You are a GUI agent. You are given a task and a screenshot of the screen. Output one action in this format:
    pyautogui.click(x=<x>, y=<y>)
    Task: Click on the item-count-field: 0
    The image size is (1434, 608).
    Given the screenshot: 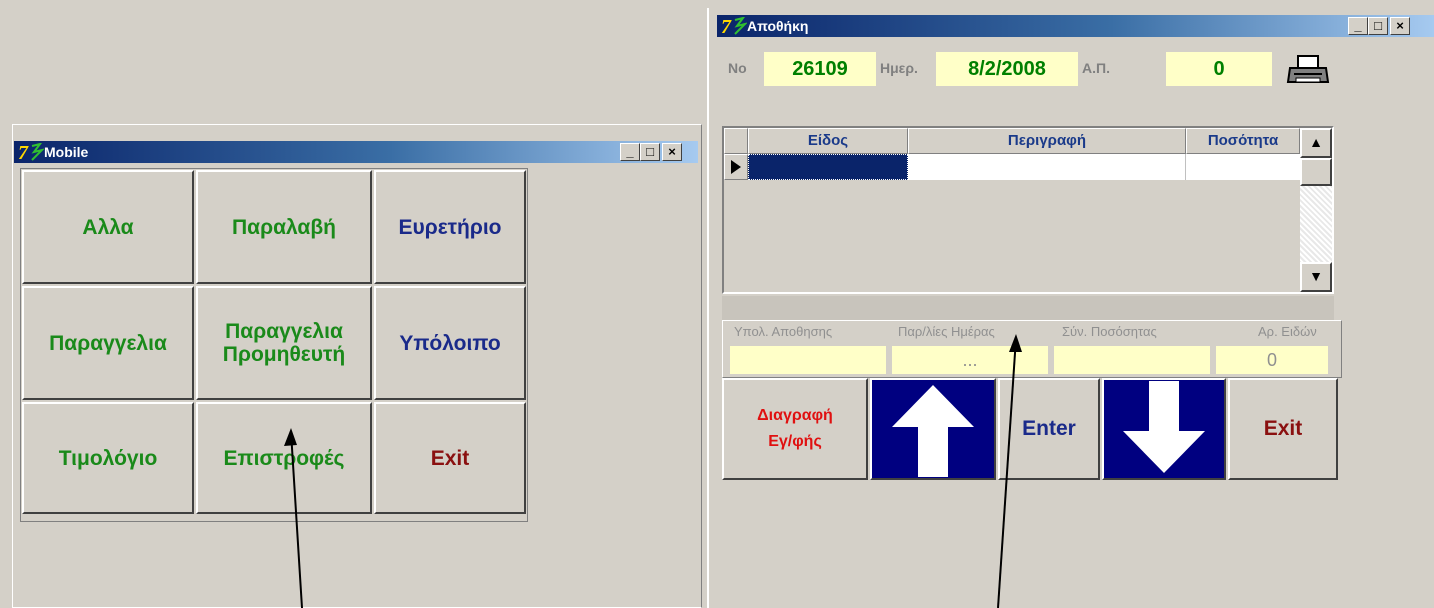 What is the action you would take?
    pyautogui.click(x=1272, y=360)
    